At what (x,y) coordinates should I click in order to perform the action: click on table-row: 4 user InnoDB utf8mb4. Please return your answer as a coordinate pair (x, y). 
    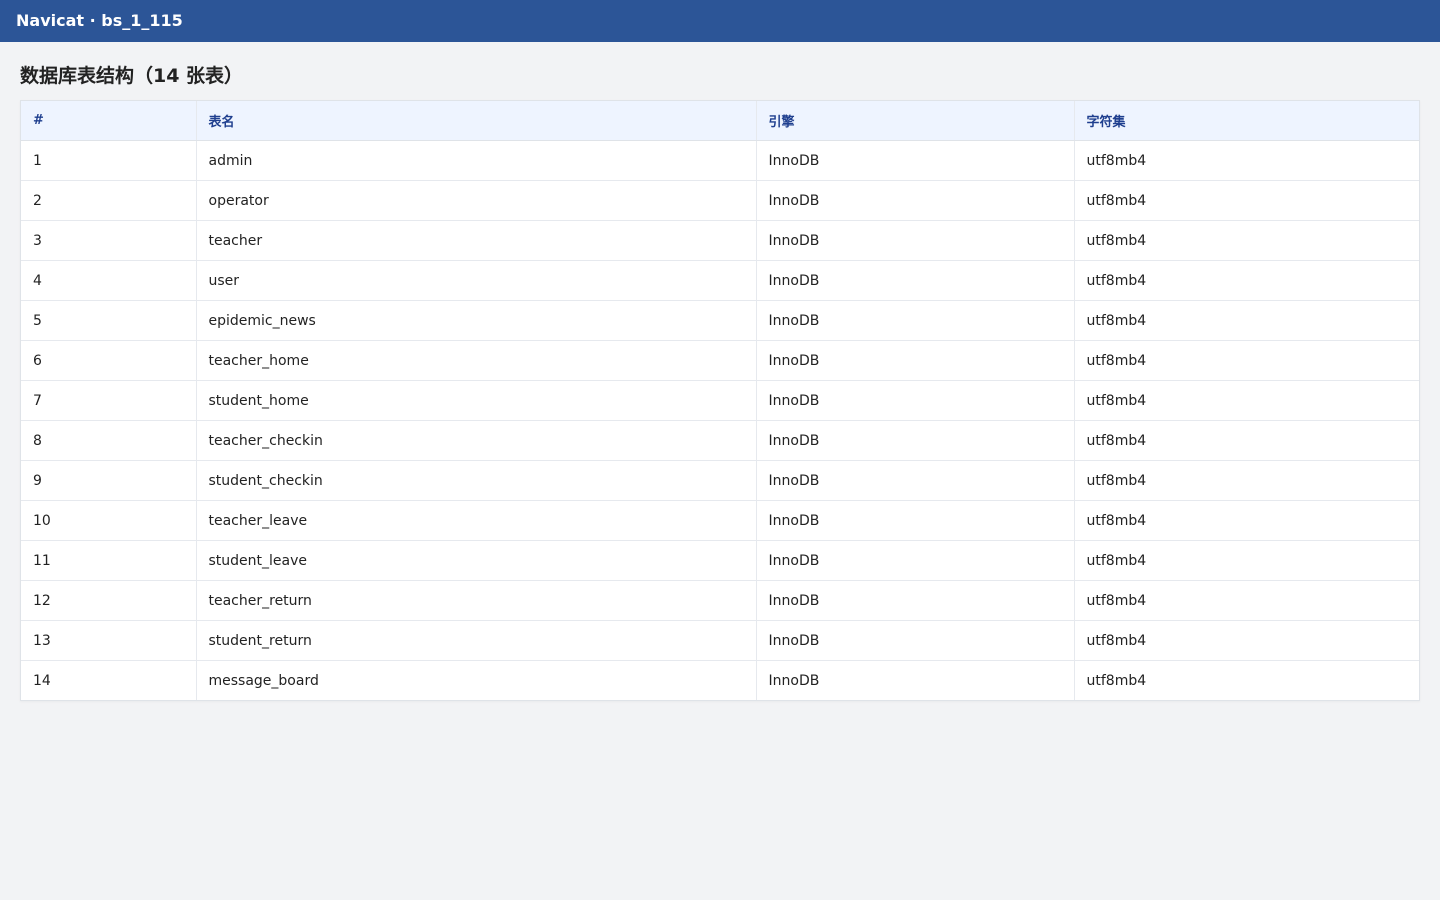
    Looking at the image, I should click on (720, 280).